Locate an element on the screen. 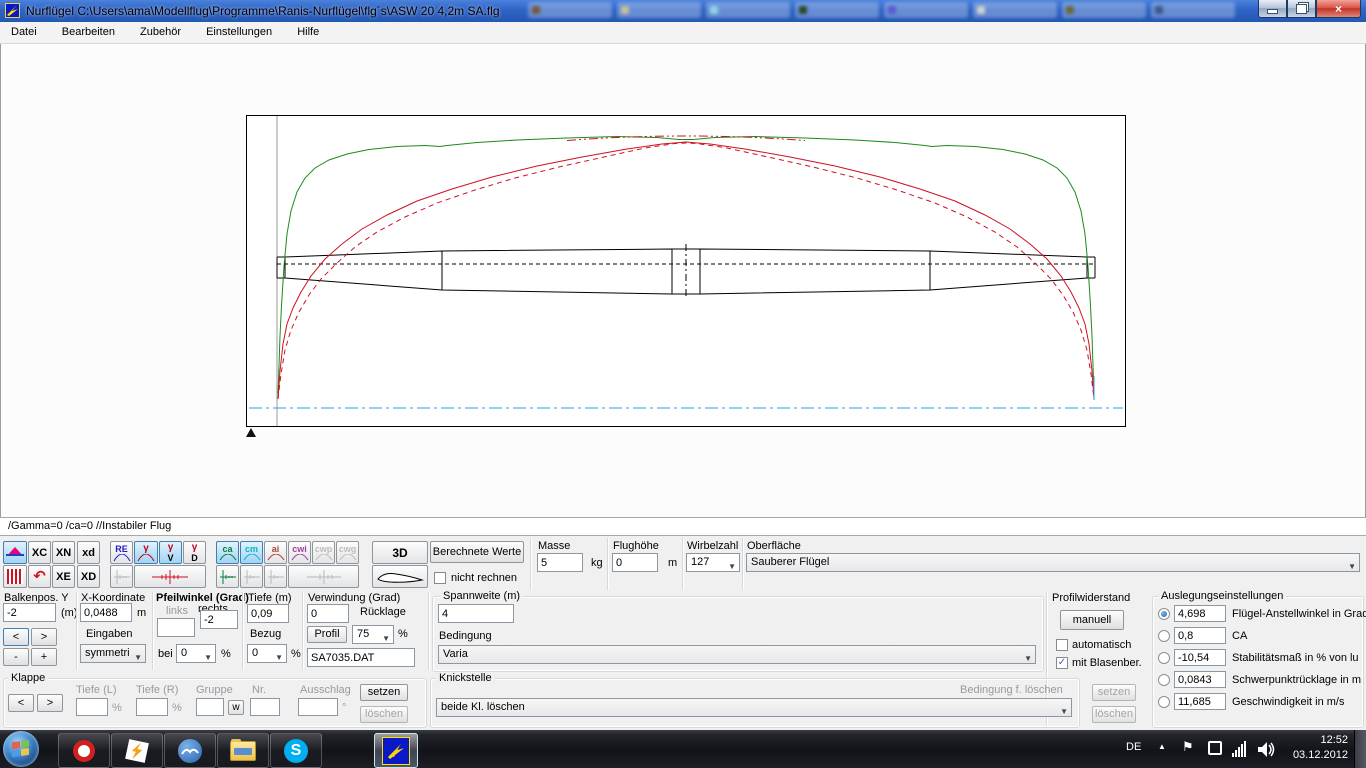 The height and width of the screenshot is (768, 1366). volume-icon is located at coordinates (1267, 751).